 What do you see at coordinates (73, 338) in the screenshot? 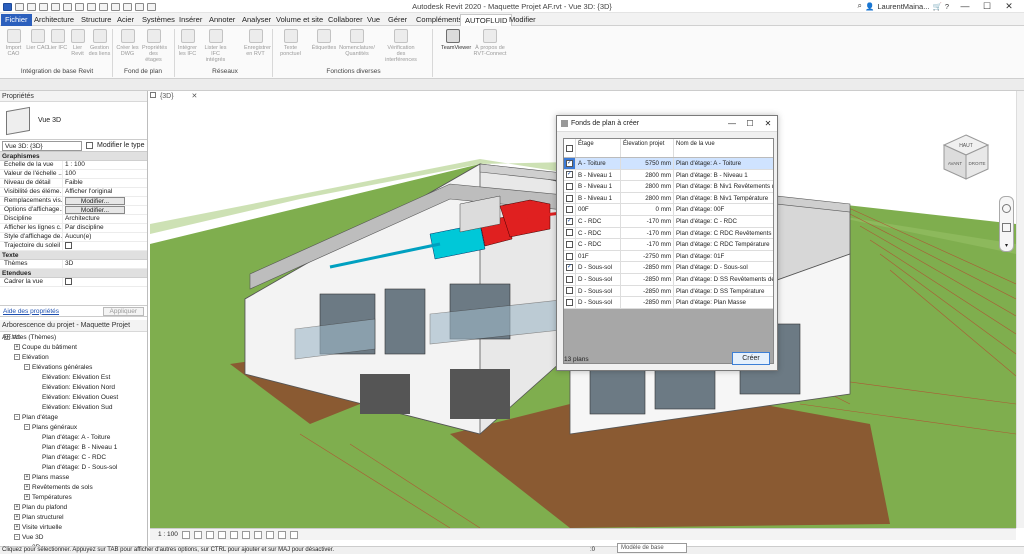
I see `browser-item: − Vues (Thèmes)` at bounding box center [73, 338].